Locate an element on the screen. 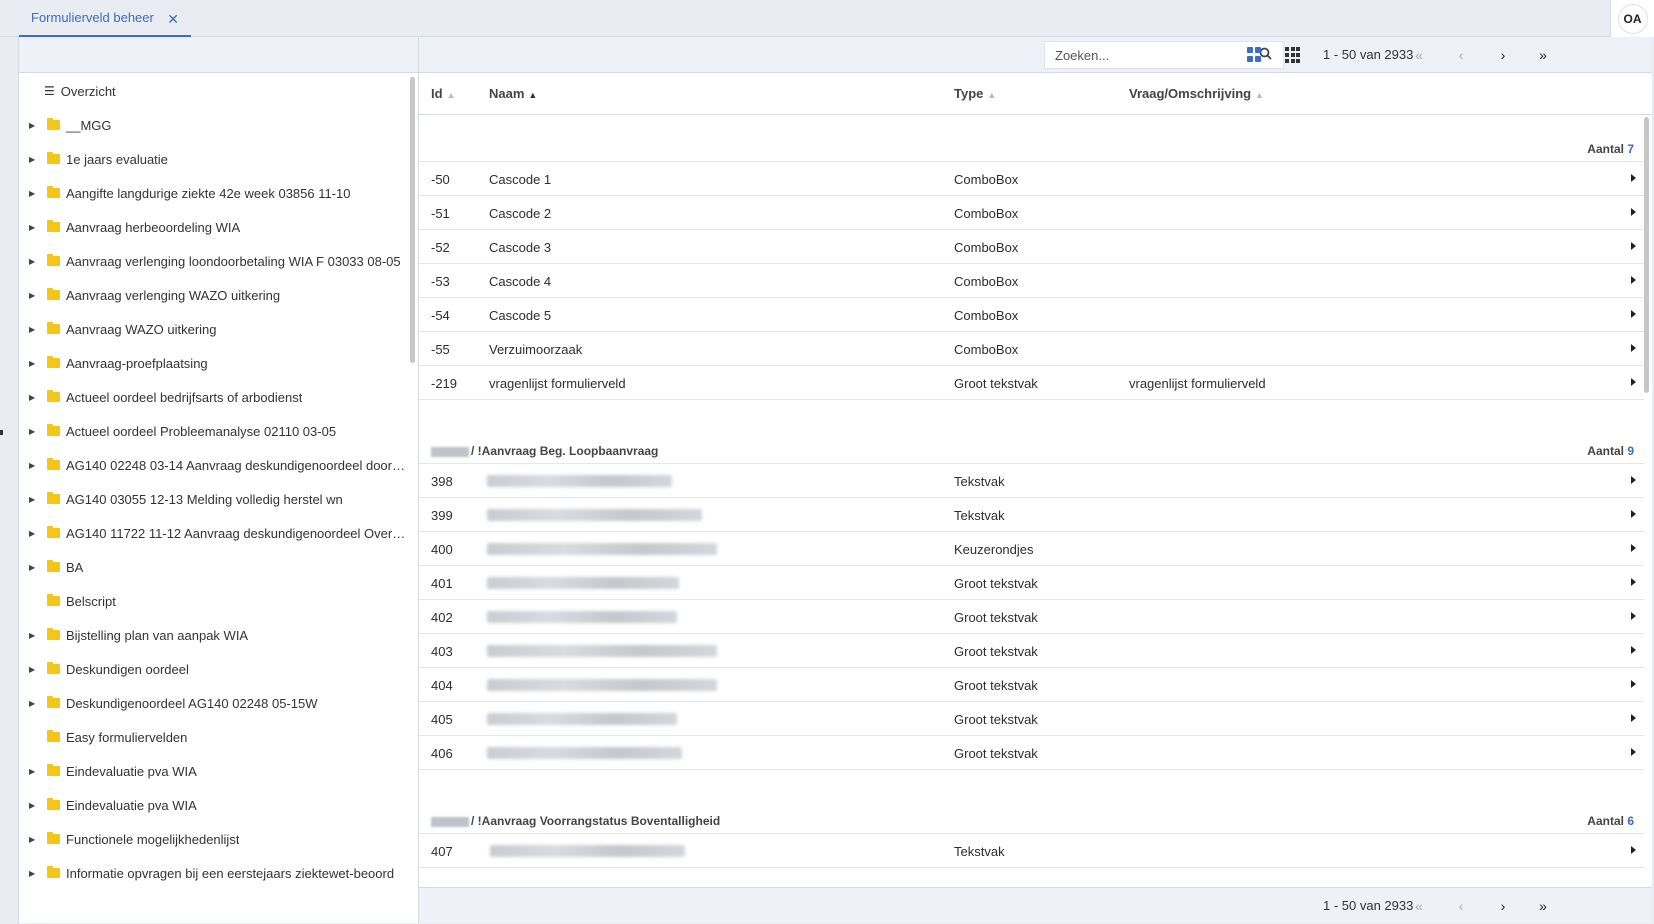 This screenshot has width=1654, height=924. search-input is located at coordinates (1152, 55).